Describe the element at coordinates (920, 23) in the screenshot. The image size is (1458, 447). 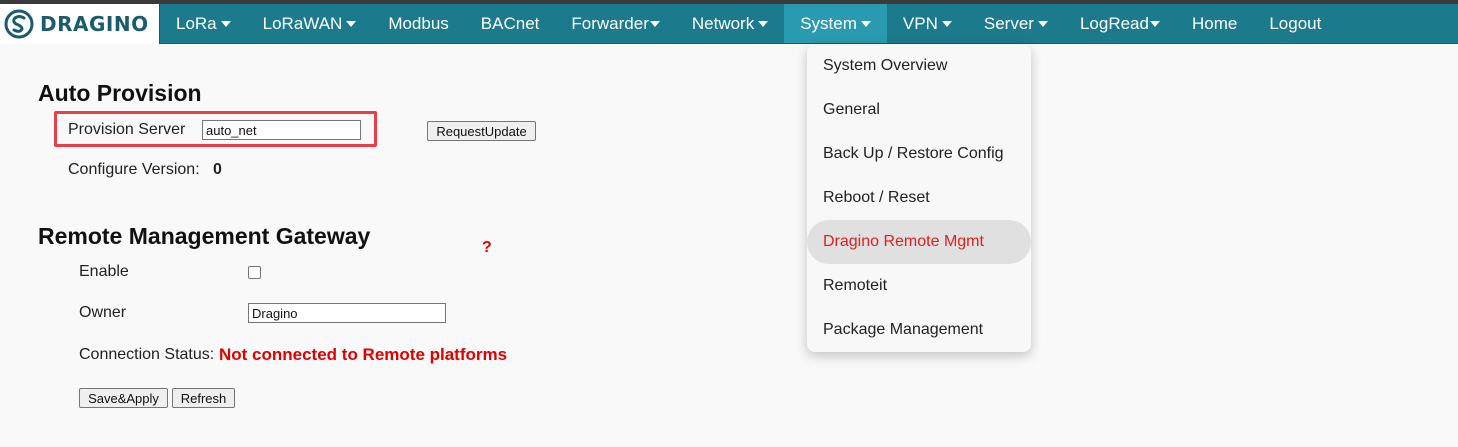
I see `nav-item-label: VPN` at that location.